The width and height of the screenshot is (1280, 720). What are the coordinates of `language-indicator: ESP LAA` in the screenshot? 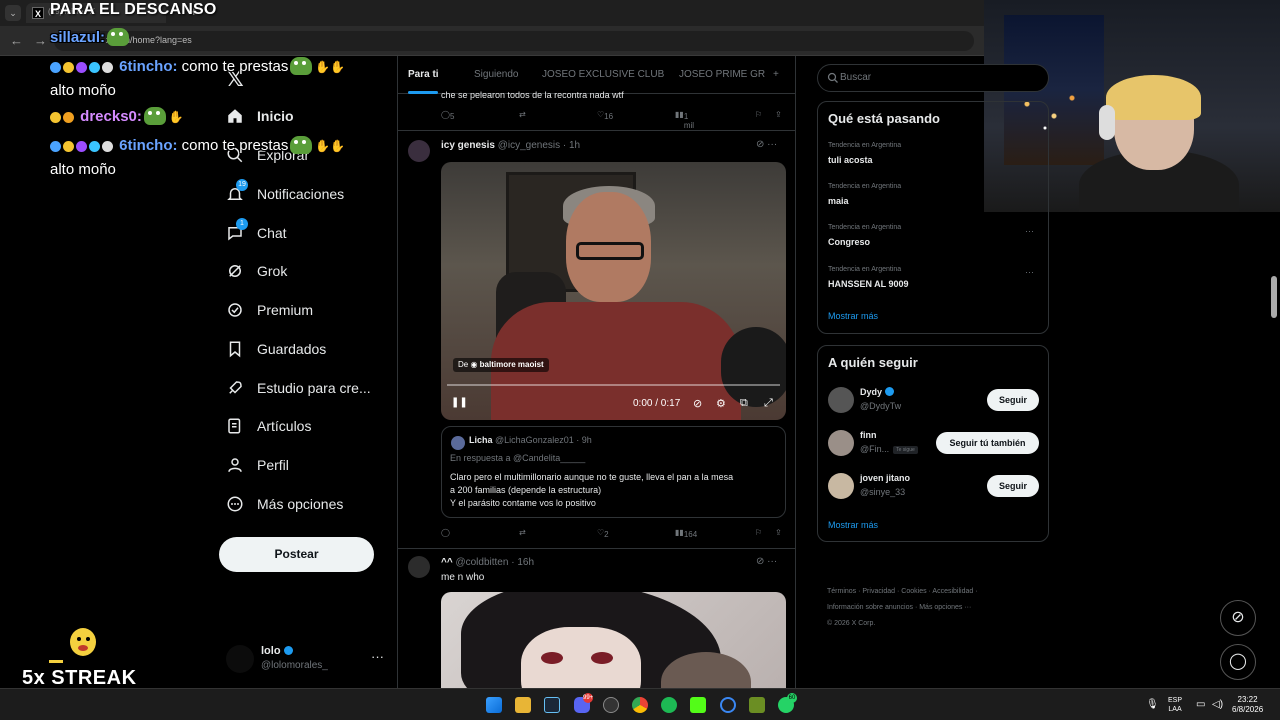 It's located at (1175, 705).